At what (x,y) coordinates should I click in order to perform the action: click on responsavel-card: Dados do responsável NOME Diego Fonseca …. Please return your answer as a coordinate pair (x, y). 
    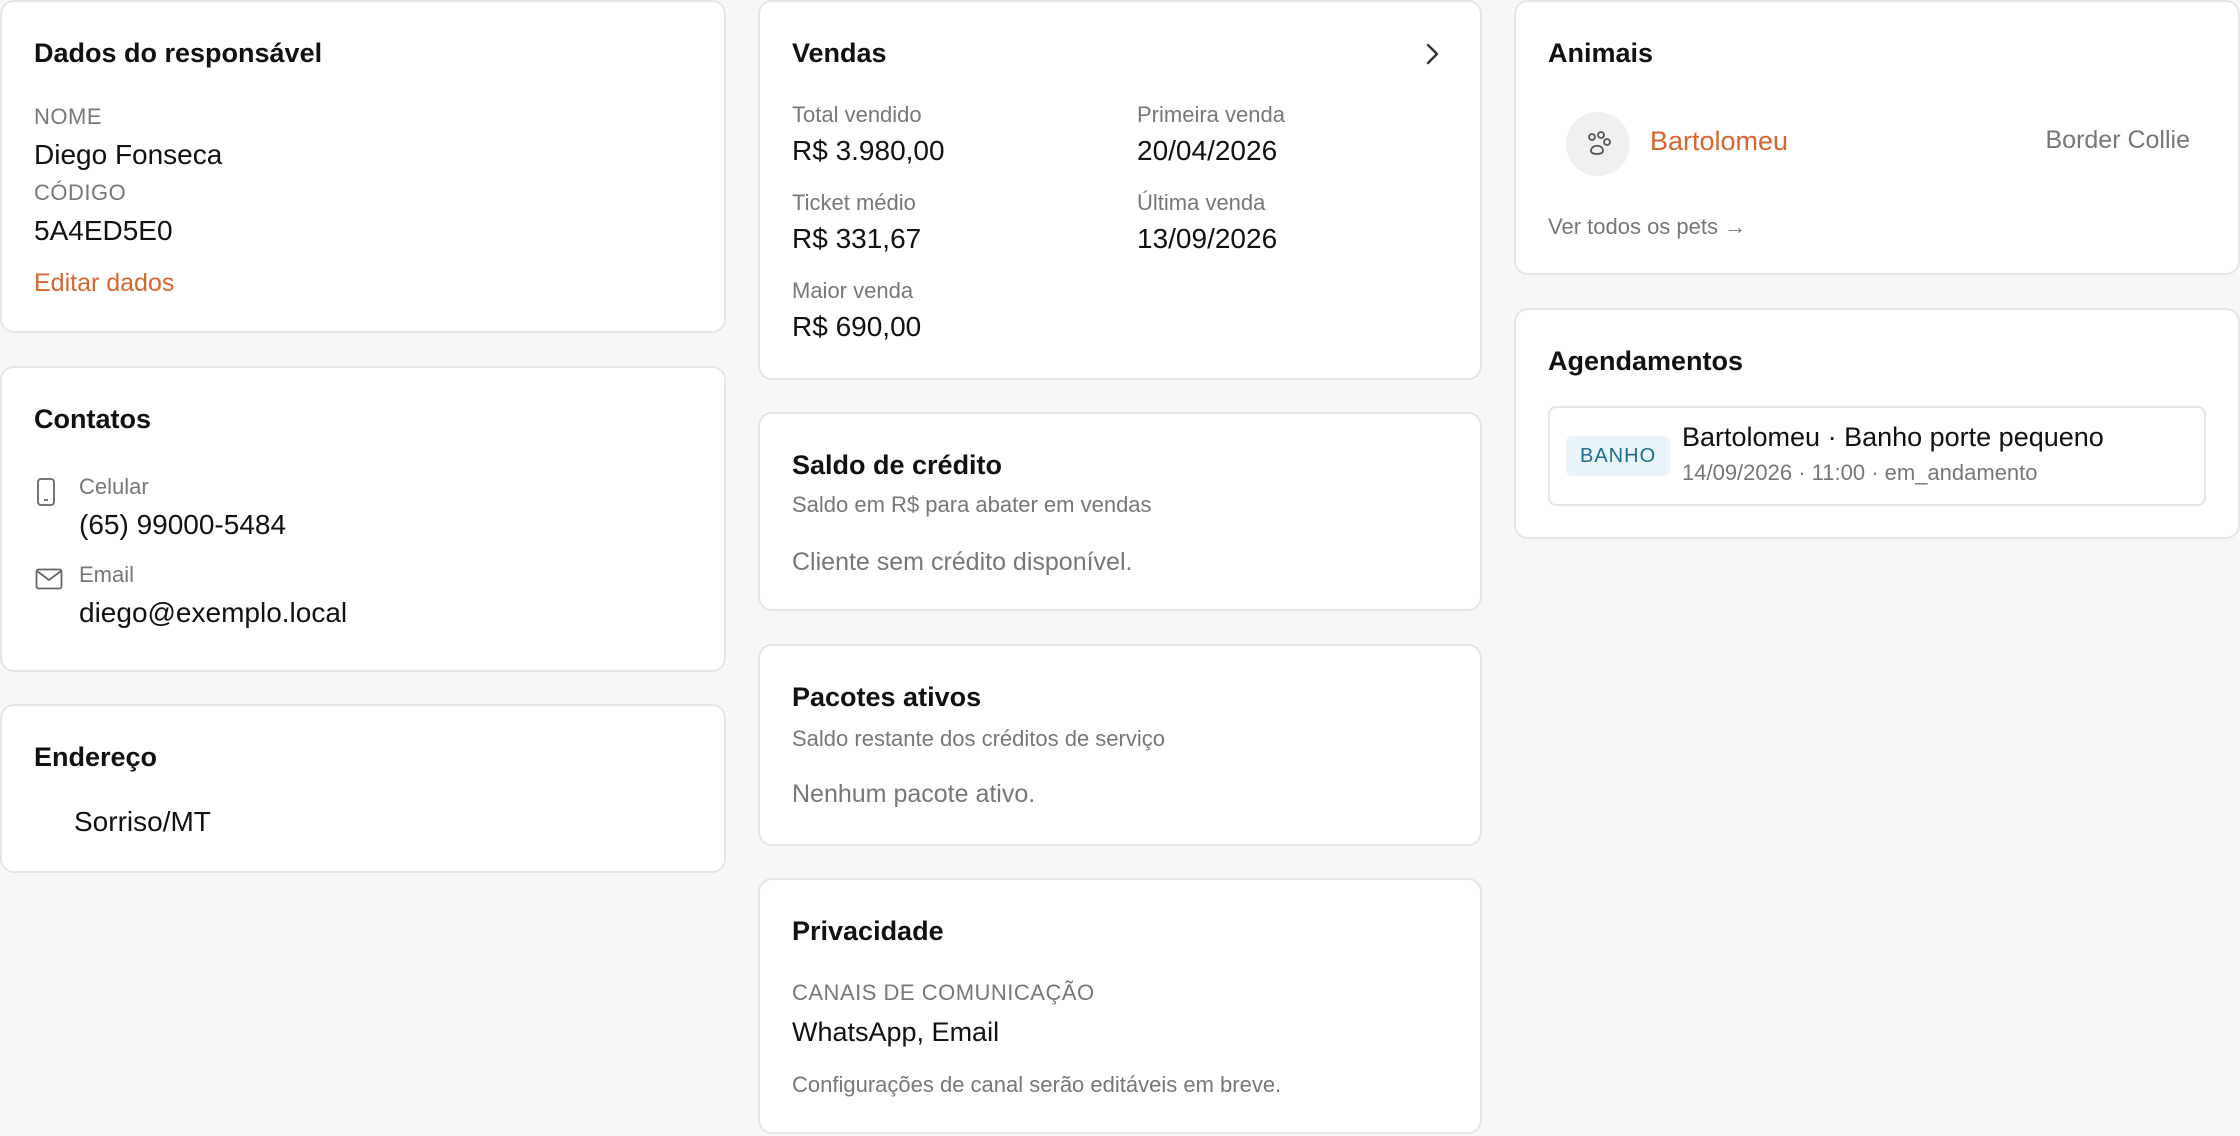
    Looking at the image, I should click on (363, 166).